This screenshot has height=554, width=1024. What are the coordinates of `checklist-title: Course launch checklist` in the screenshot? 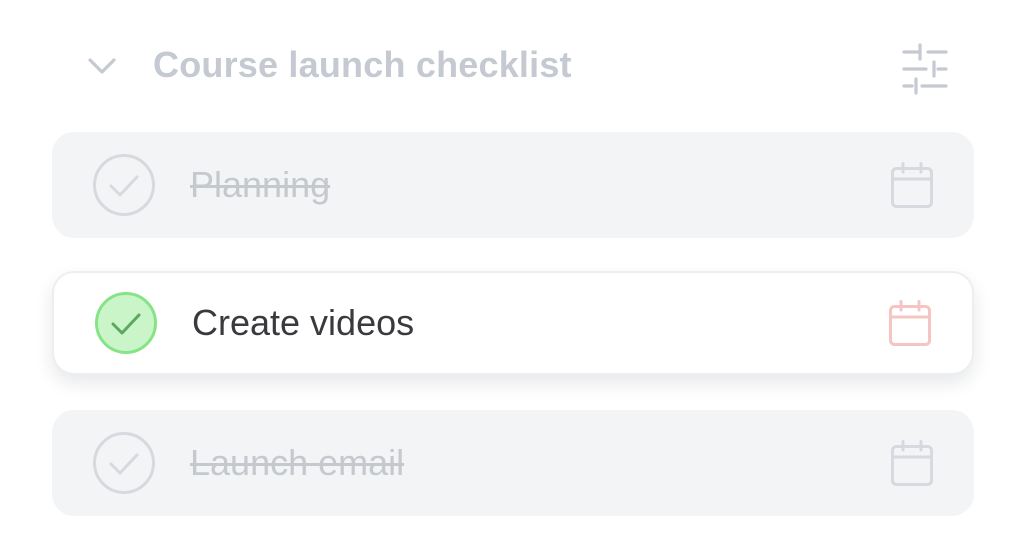 It's located at (362, 64).